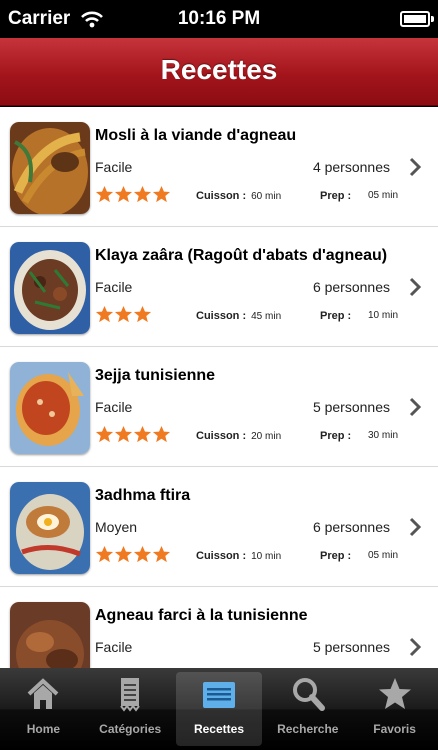 The width and height of the screenshot is (438, 750). I want to click on recipe-title: Mosli à la viande d'agneau, so click(196, 135).